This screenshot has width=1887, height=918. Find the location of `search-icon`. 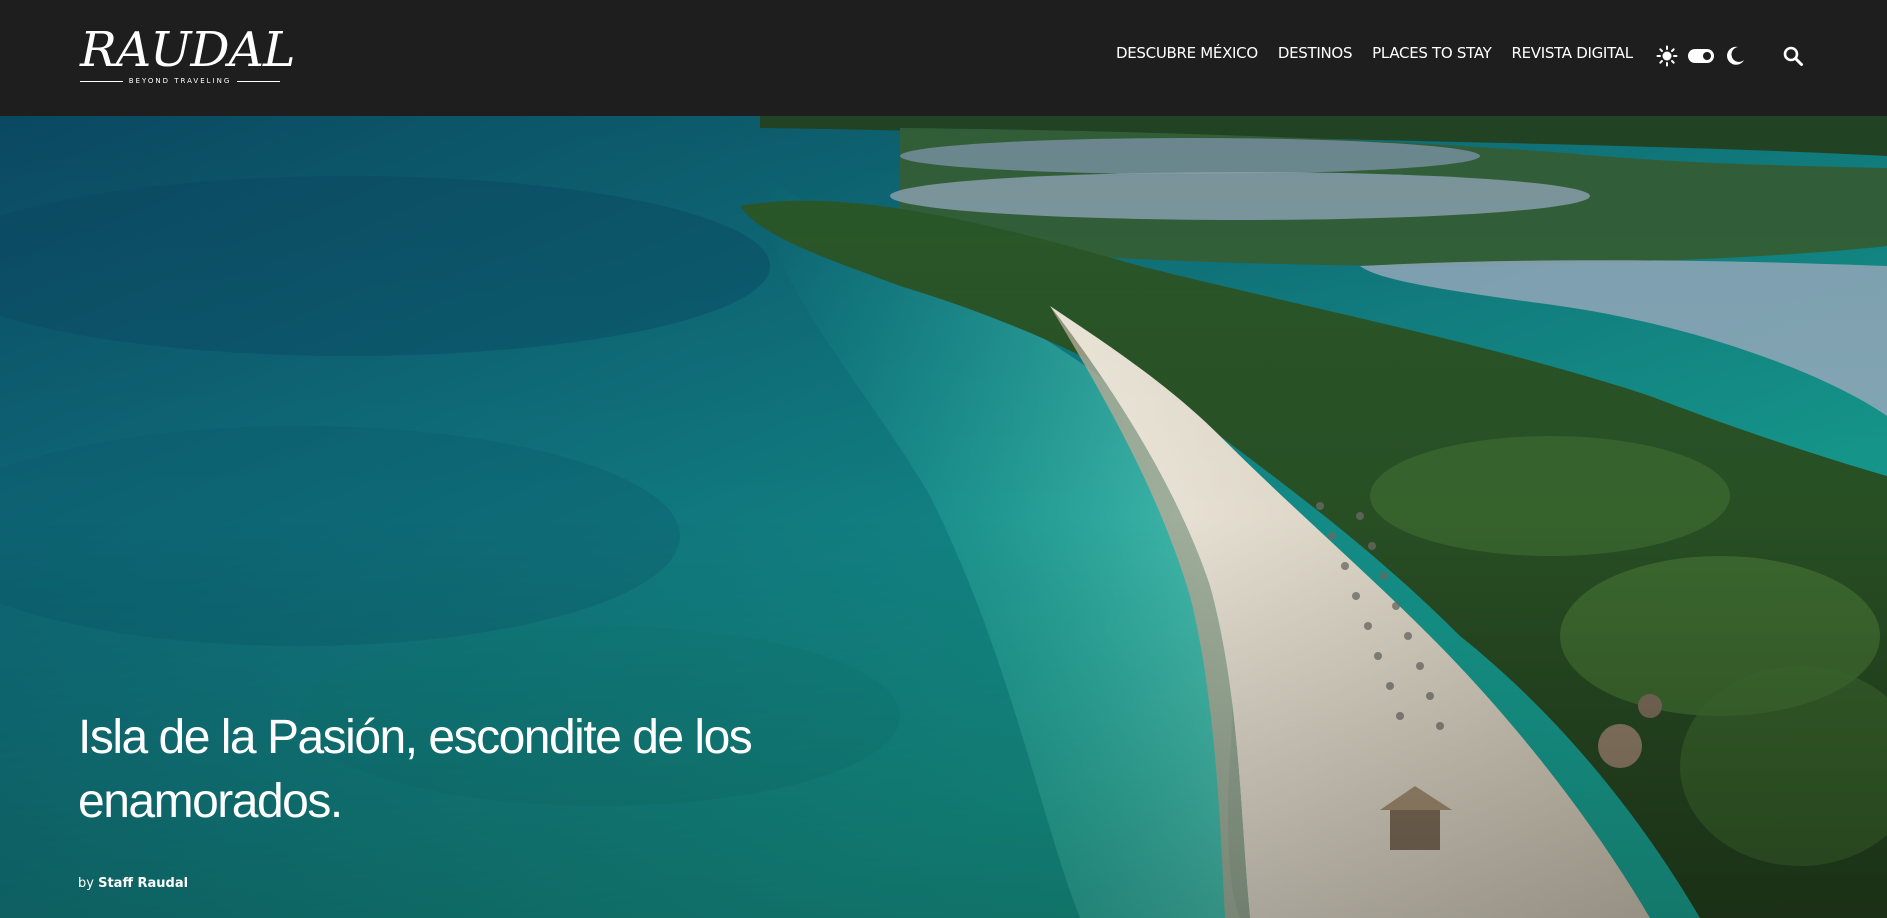

search-icon is located at coordinates (1793, 56).